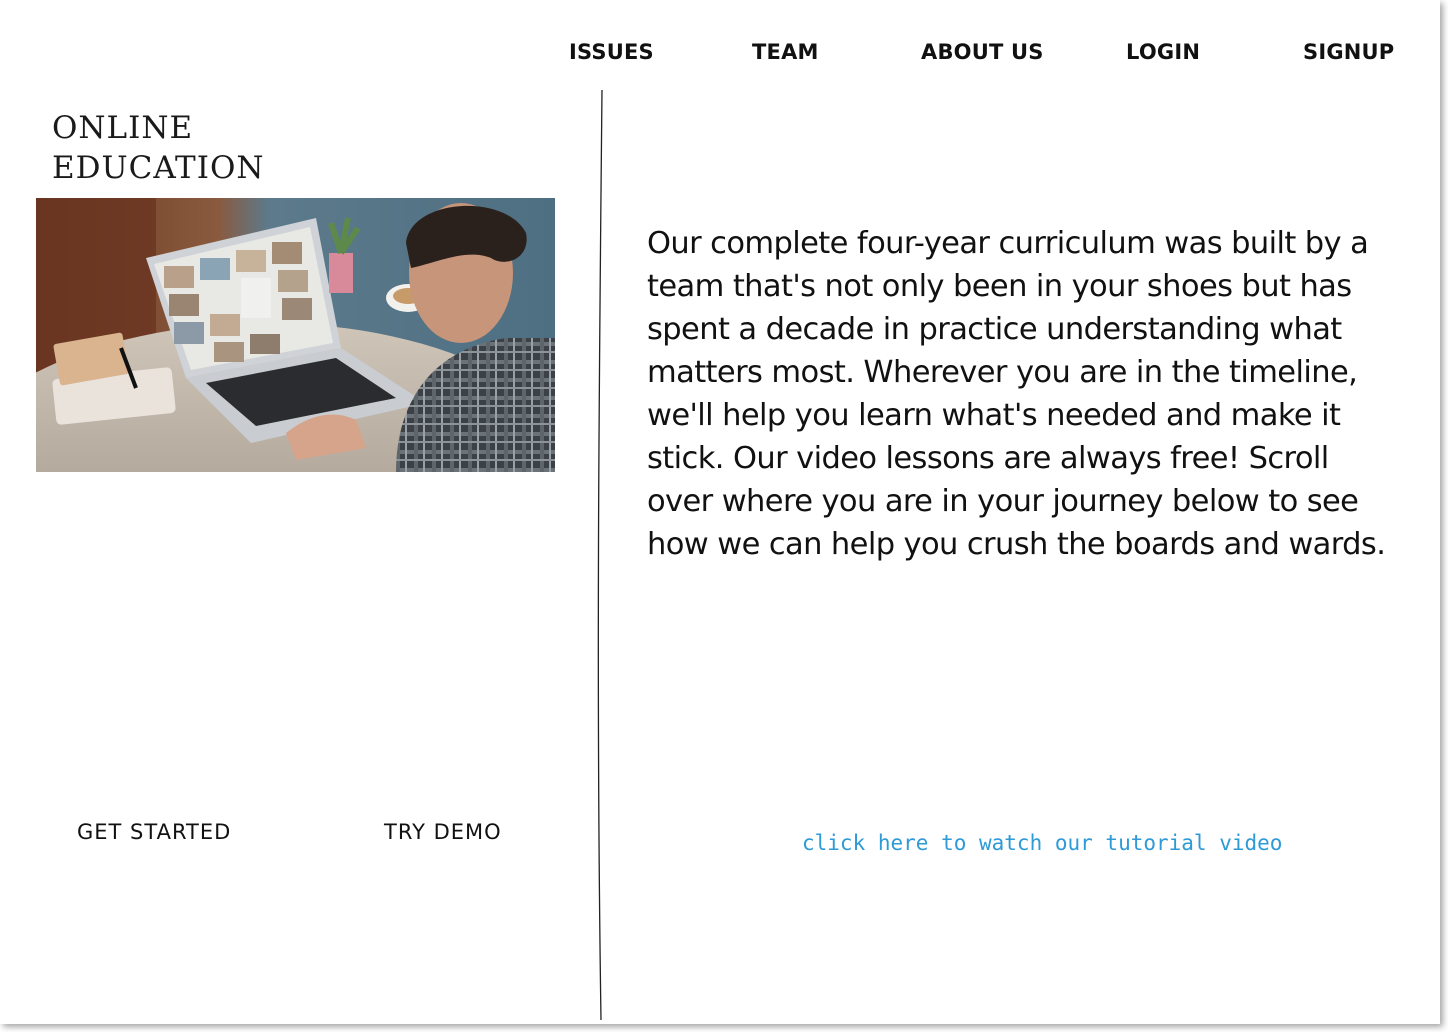 The image size is (1448, 1032). What do you see at coordinates (1348, 52) in the screenshot?
I see `nav-signup: SIGNUP` at bounding box center [1348, 52].